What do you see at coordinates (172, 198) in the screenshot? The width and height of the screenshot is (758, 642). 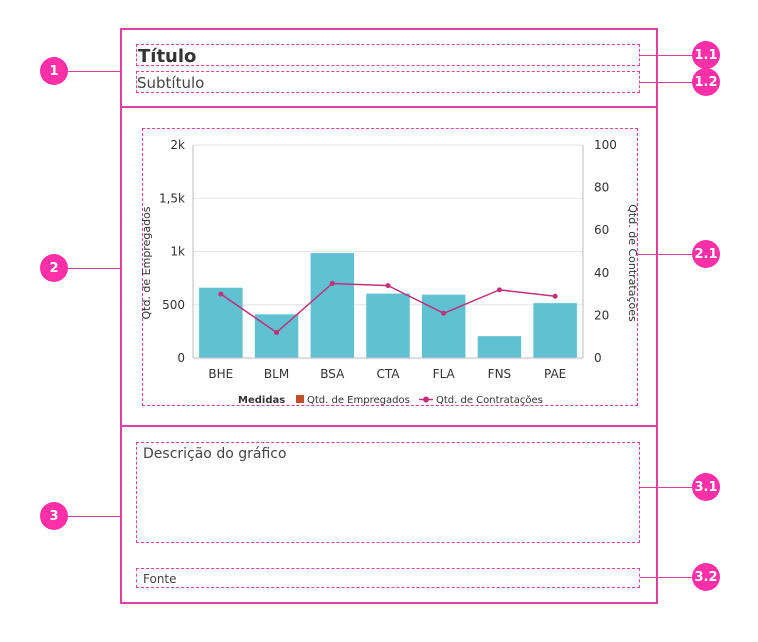 I see `y-tick-label: 1,5k` at bounding box center [172, 198].